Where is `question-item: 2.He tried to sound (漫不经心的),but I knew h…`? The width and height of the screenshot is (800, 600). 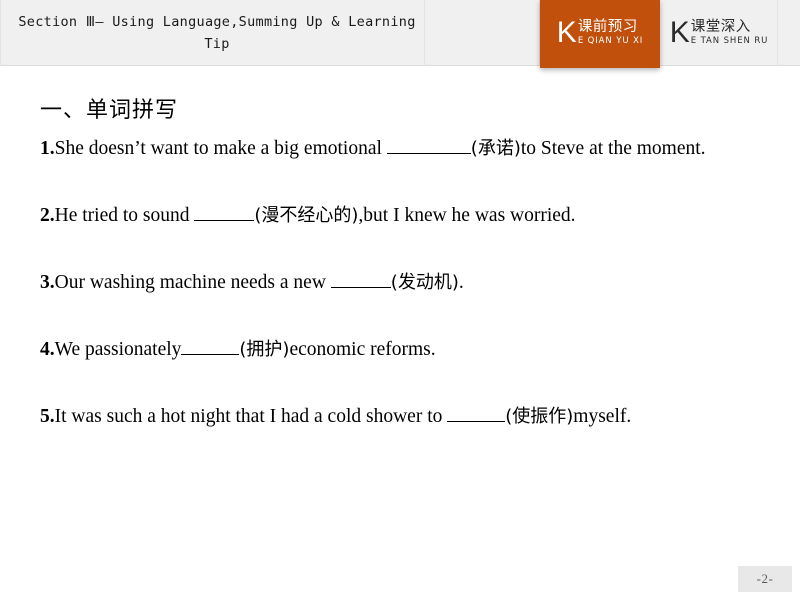
question-item: 2.He tried to sound (漫不经心的),but I knew h… is located at coordinates (403, 215).